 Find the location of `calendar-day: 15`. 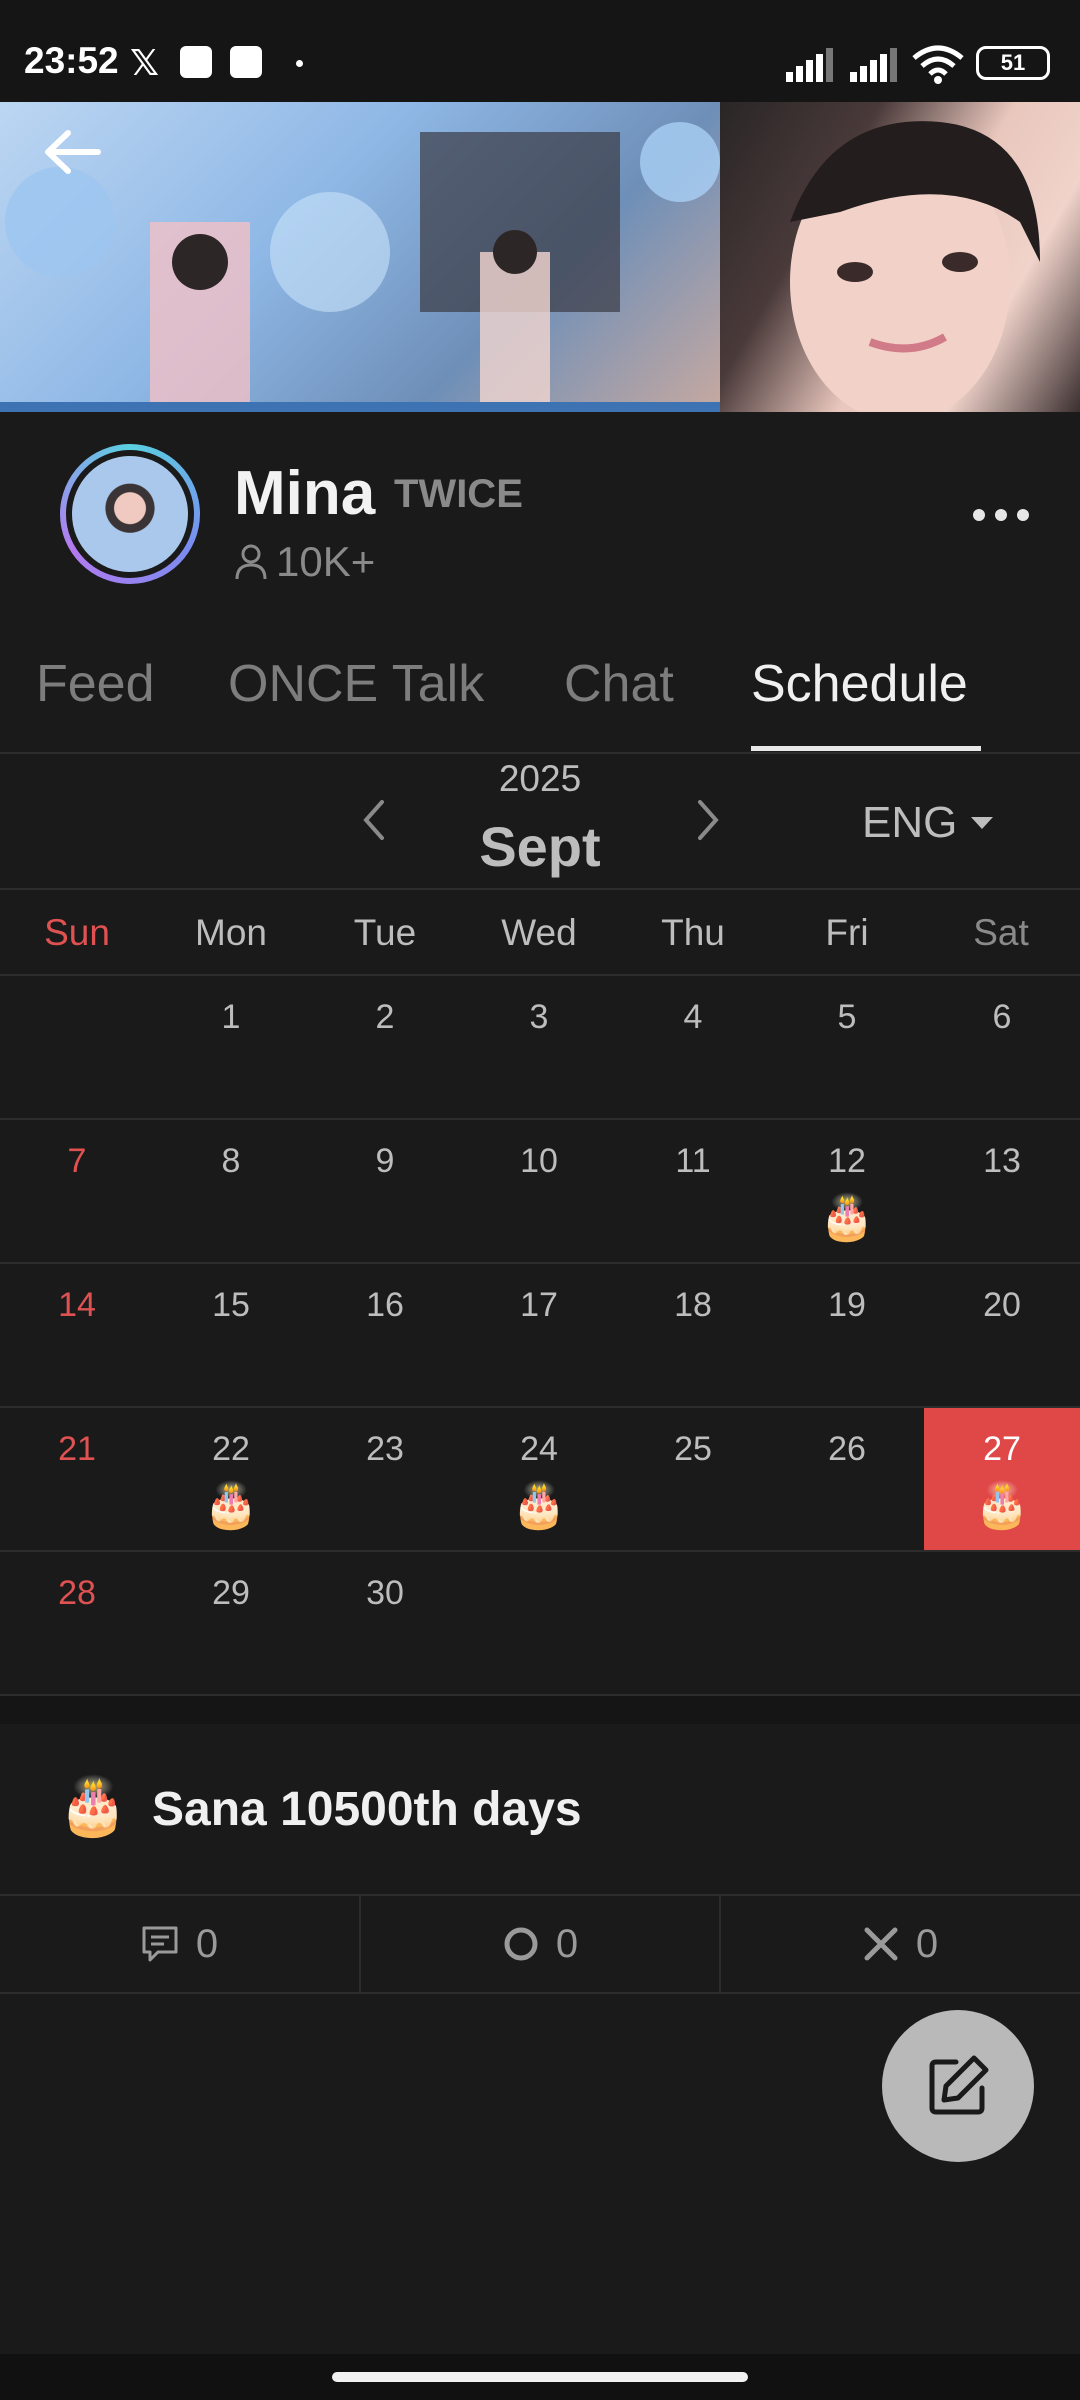

calendar-day: 15 is located at coordinates (231, 1335).